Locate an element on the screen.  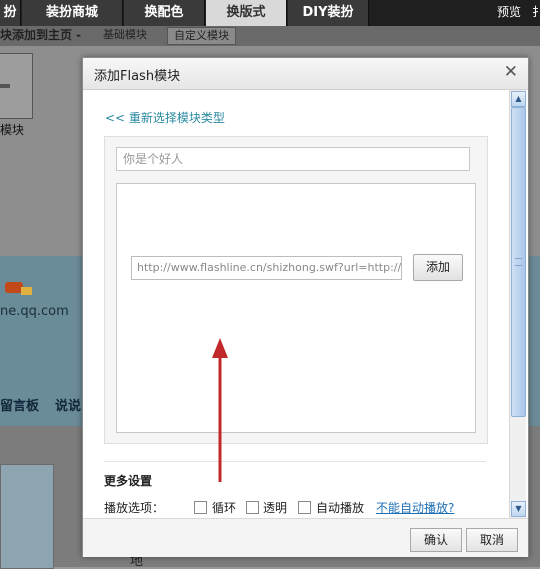
dialog-title: 添加Flash模块 is located at coordinates (137, 76).